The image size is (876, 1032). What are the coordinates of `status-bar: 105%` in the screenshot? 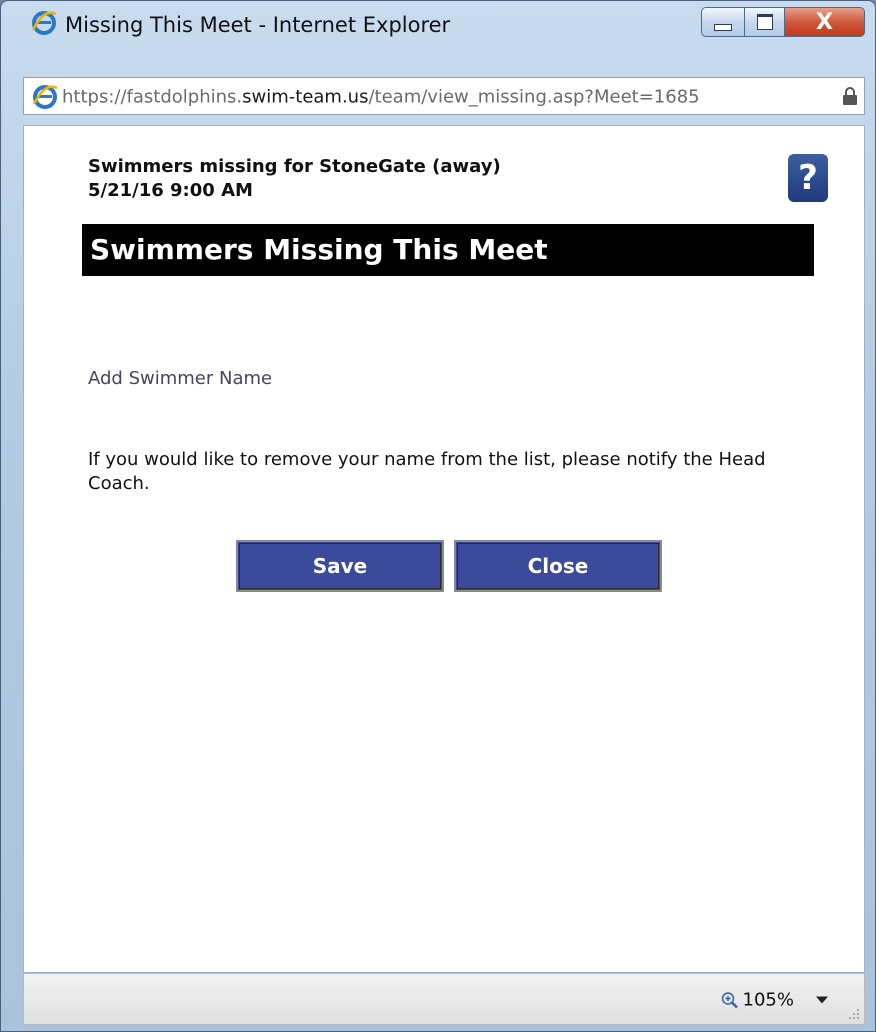 It's located at (444, 999).